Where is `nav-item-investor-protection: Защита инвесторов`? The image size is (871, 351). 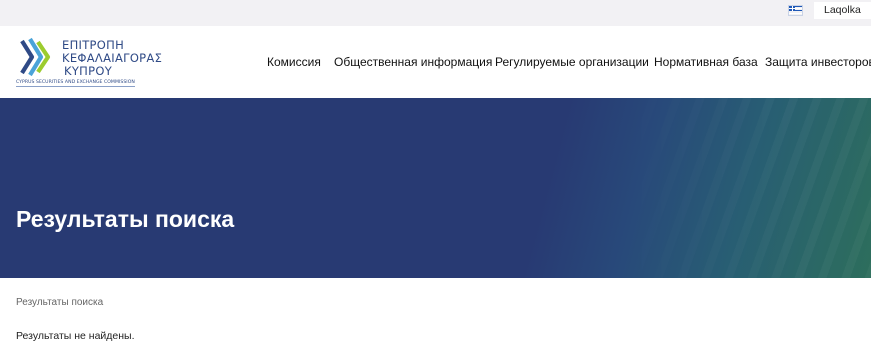
nav-item-investor-protection: Защита инвесторов is located at coordinates (818, 62).